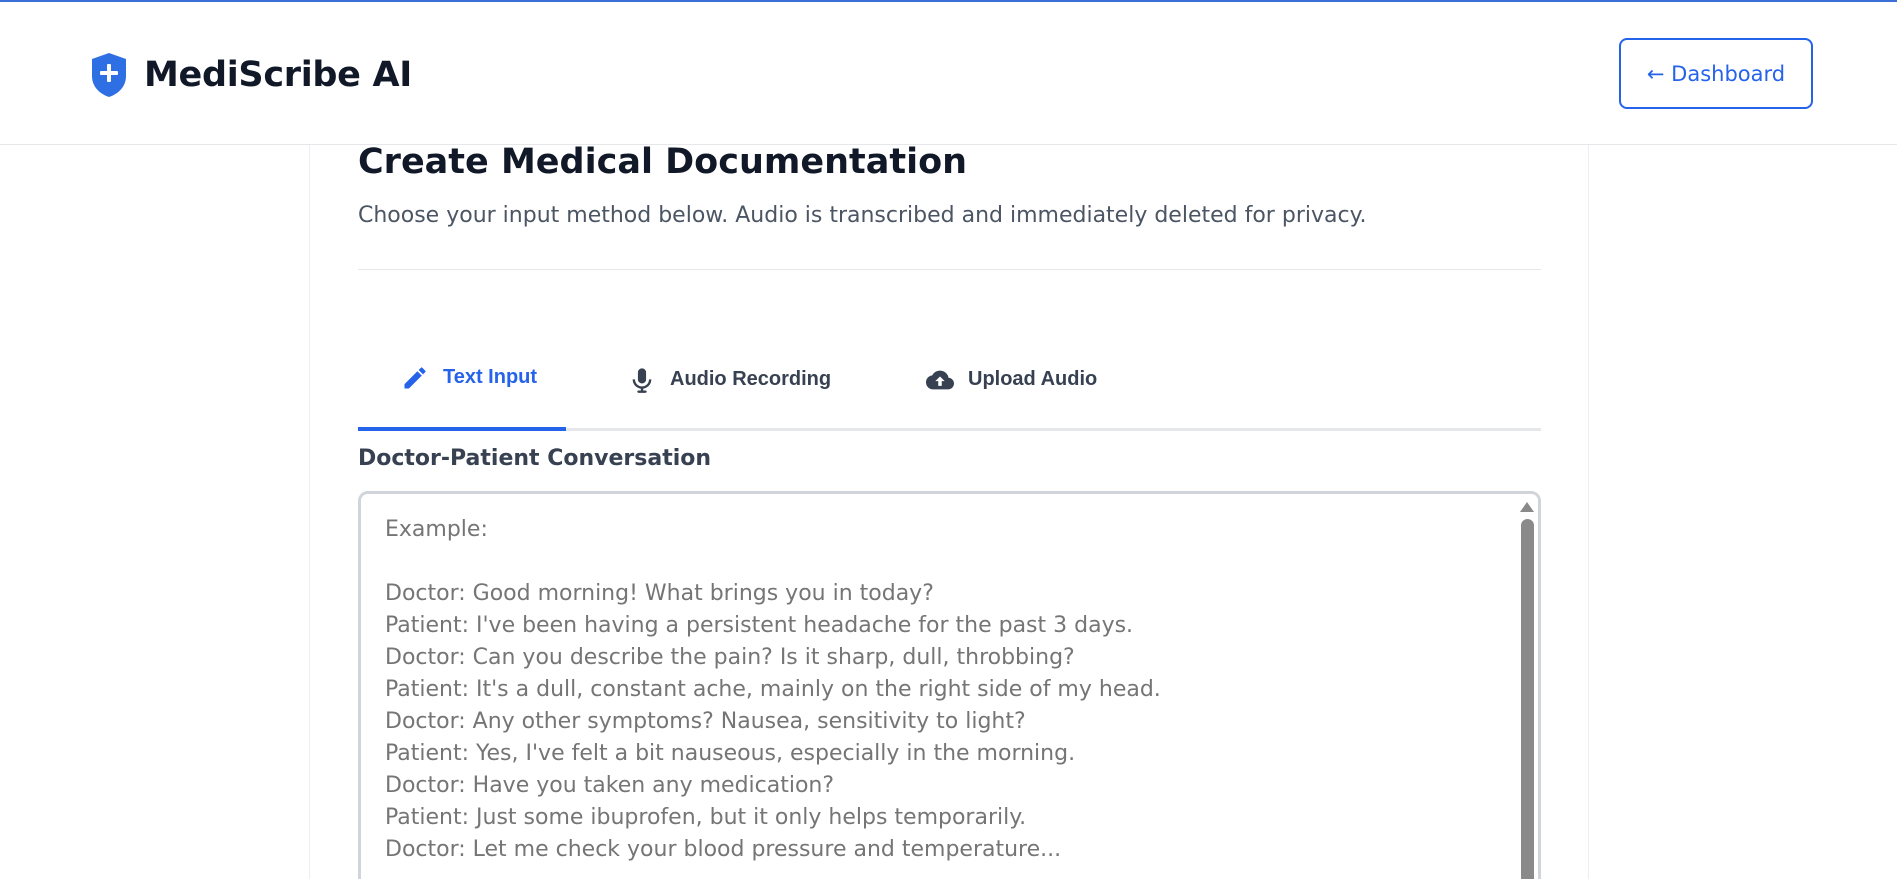 The width and height of the screenshot is (1897, 879). I want to click on section-divider, so click(949, 269).